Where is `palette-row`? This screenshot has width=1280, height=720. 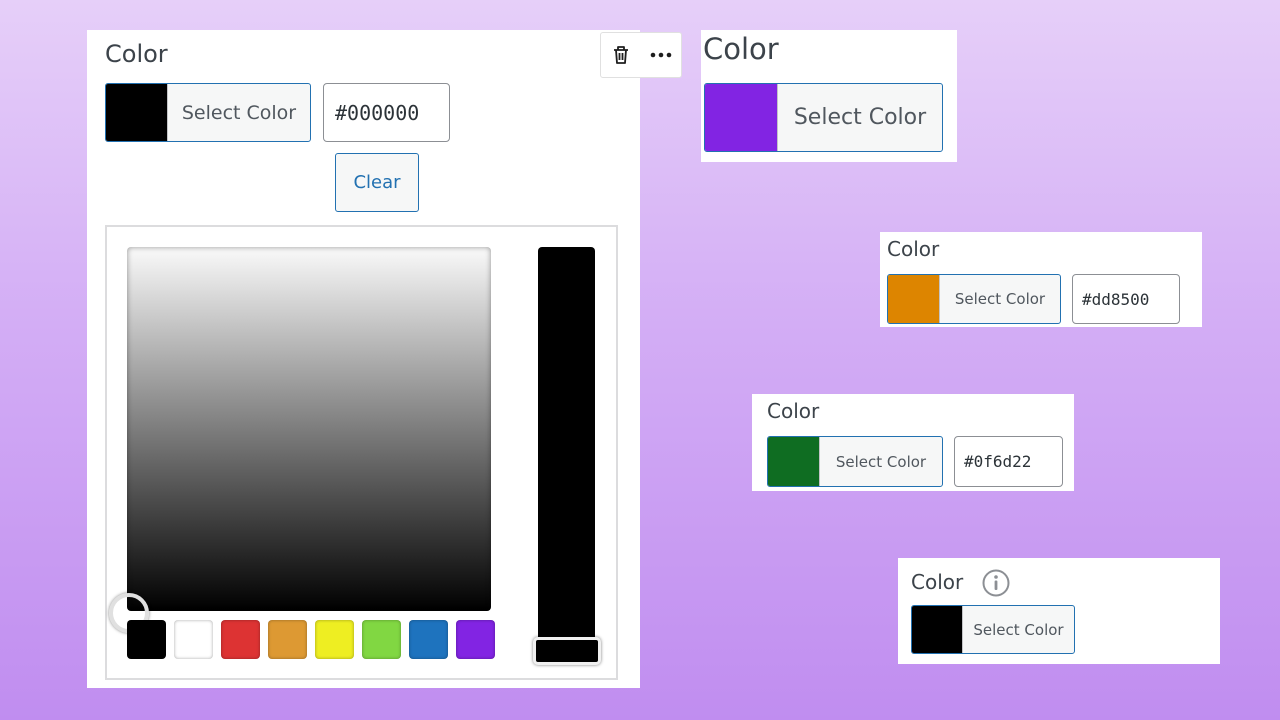 palette-row is located at coordinates (311, 639).